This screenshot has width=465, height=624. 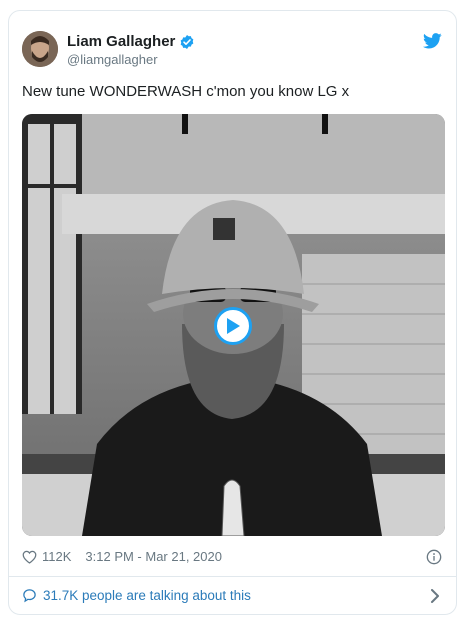 I want to click on timestamp: 3:12 PM - Mar 21, 2020, so click(x=153, y=556).